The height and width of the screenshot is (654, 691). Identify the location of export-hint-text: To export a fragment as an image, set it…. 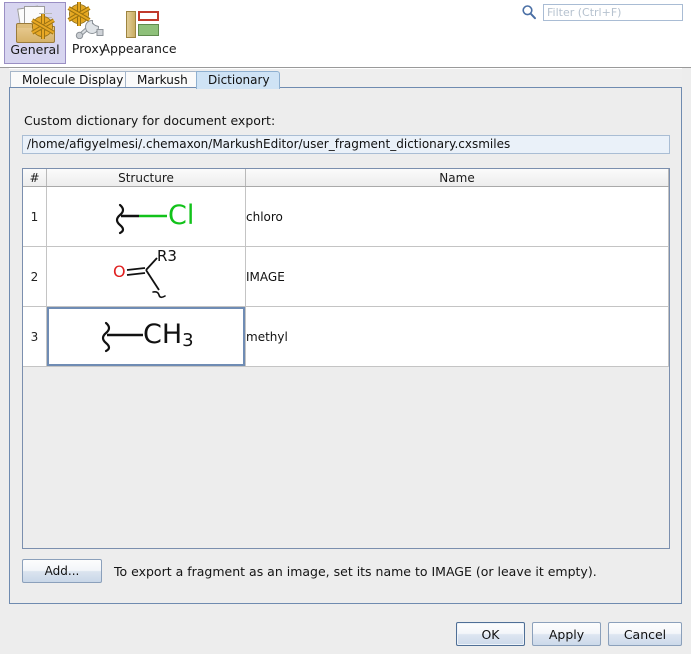
(355, 571).